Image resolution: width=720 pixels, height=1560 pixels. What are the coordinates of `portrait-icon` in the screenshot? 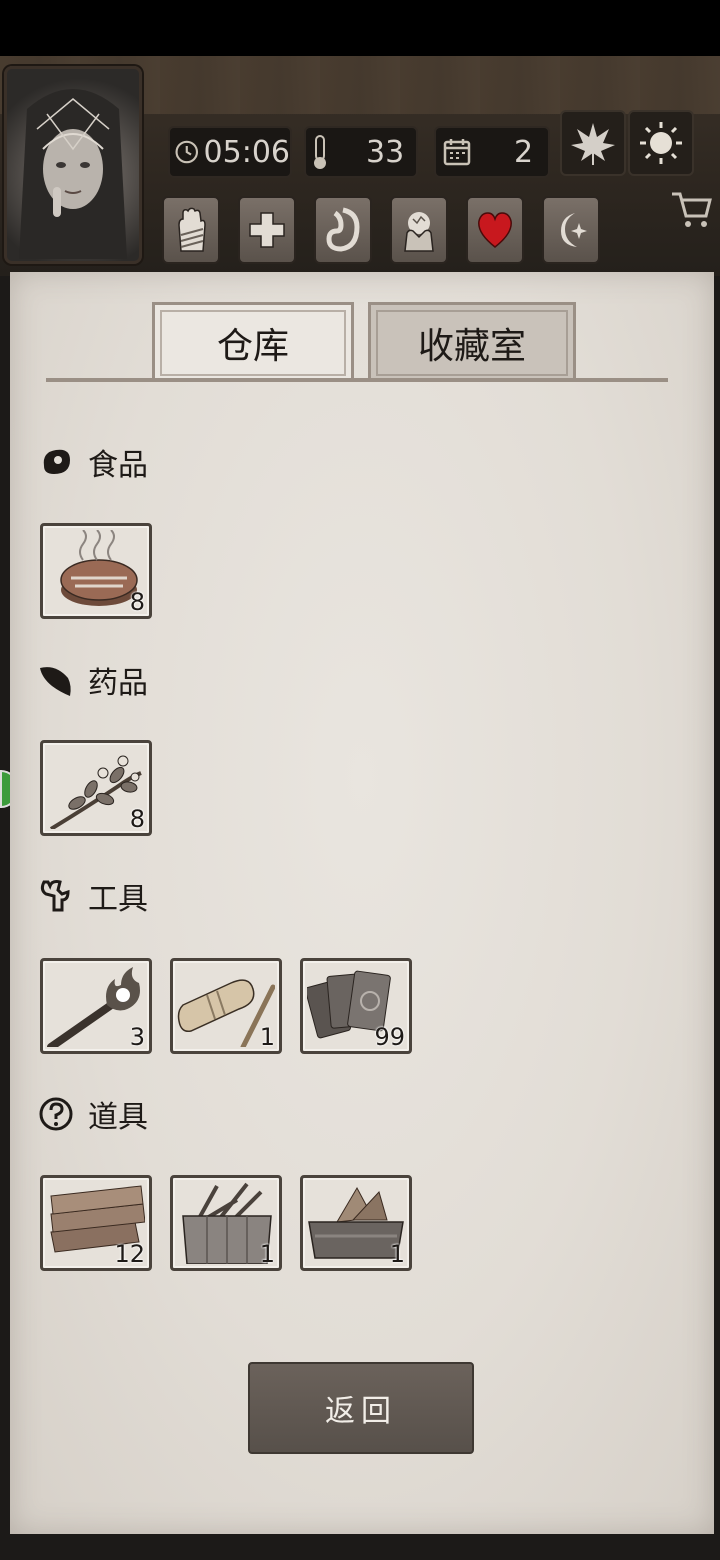 It's located at (73, 174).